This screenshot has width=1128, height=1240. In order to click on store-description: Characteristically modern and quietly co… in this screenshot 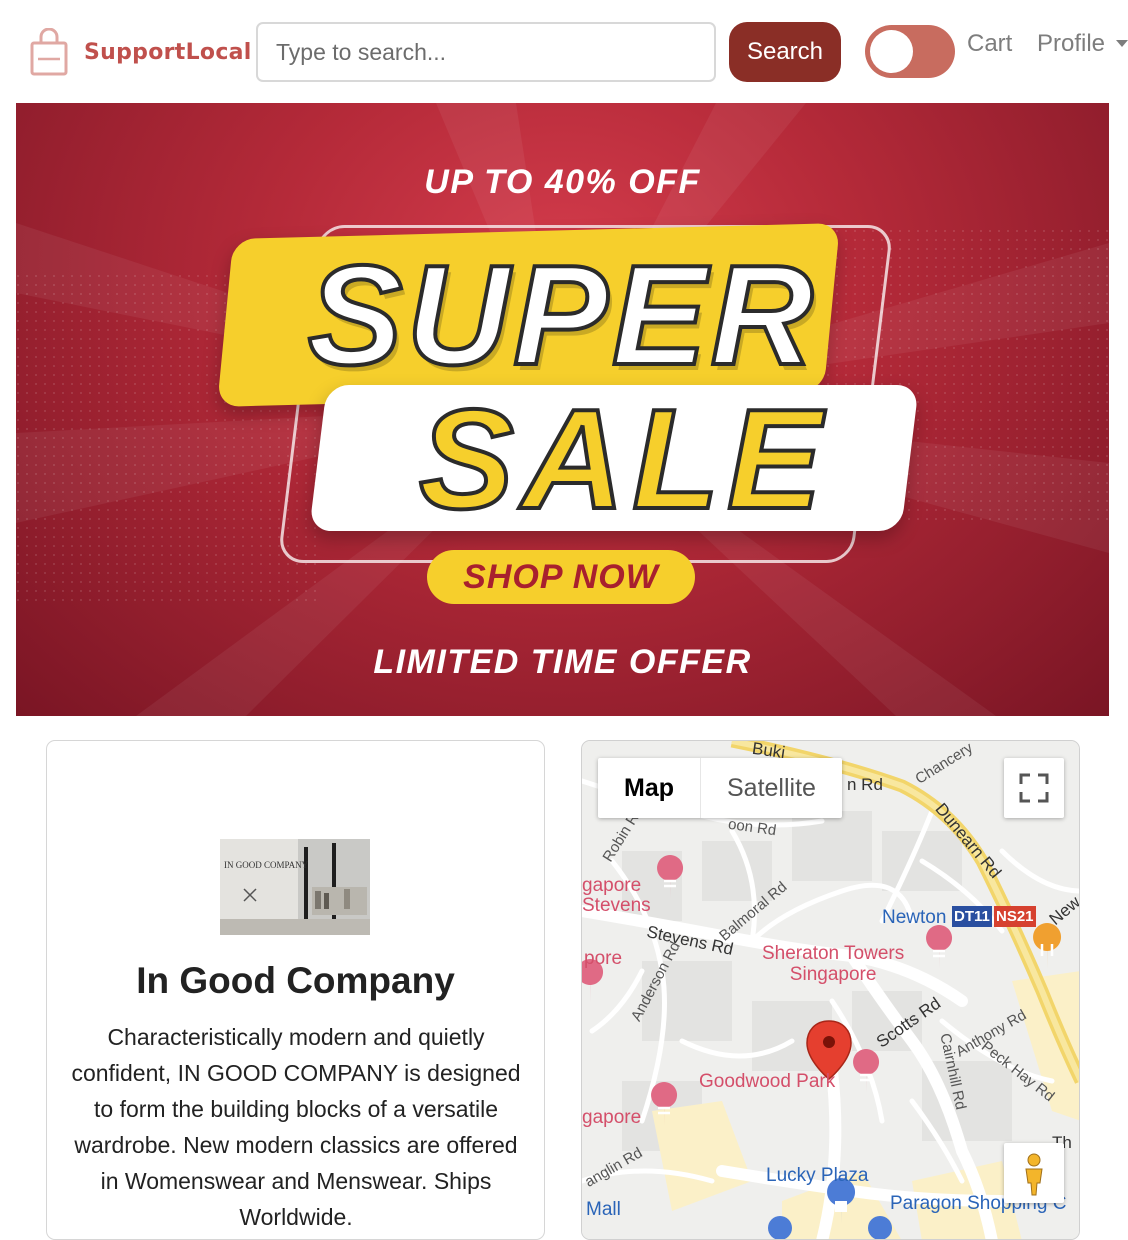, I will do `click(296, 1127)`.